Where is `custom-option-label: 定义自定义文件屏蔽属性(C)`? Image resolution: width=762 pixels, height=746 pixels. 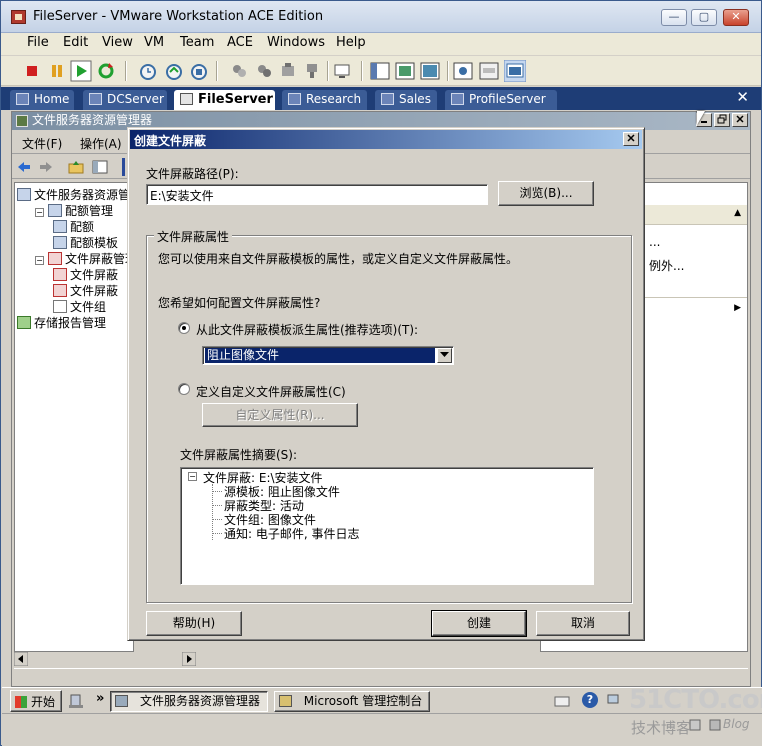
custom-option-label: 定义自定义文件屏蔽属性(C) is located at coordinates (271, 391).